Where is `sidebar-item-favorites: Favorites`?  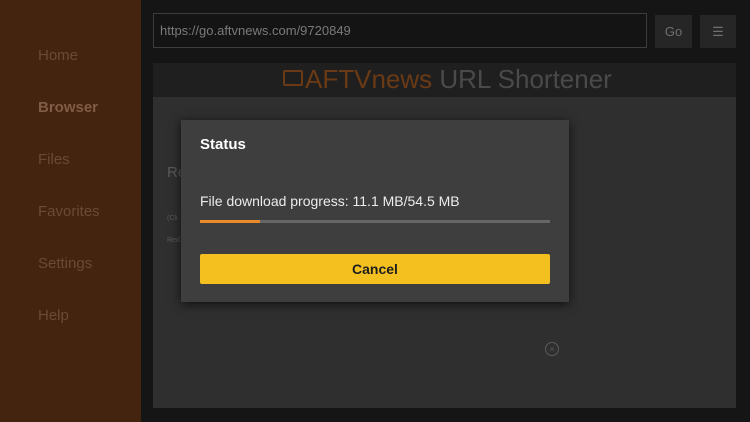
sidebar-item-favorites: Favorites is located at coordinates (69, 211).